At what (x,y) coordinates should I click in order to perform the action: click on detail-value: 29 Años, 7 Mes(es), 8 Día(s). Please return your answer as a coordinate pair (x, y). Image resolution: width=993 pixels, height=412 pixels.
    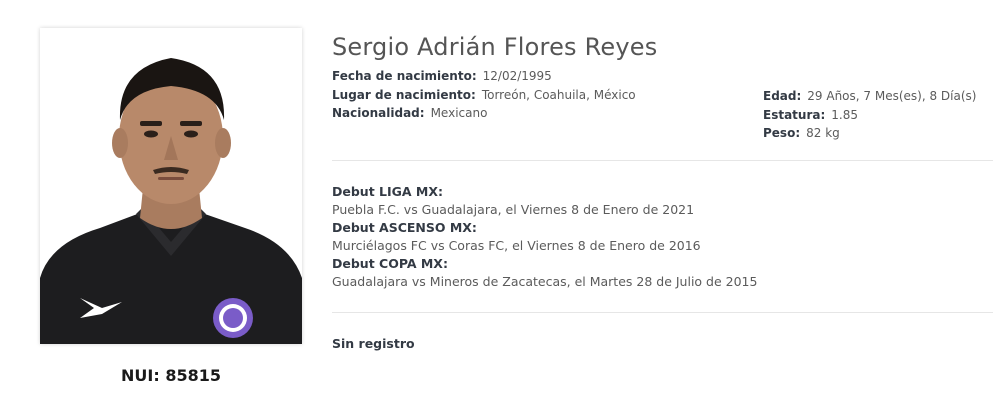
    Looking at the image, I should click on (892, 96).